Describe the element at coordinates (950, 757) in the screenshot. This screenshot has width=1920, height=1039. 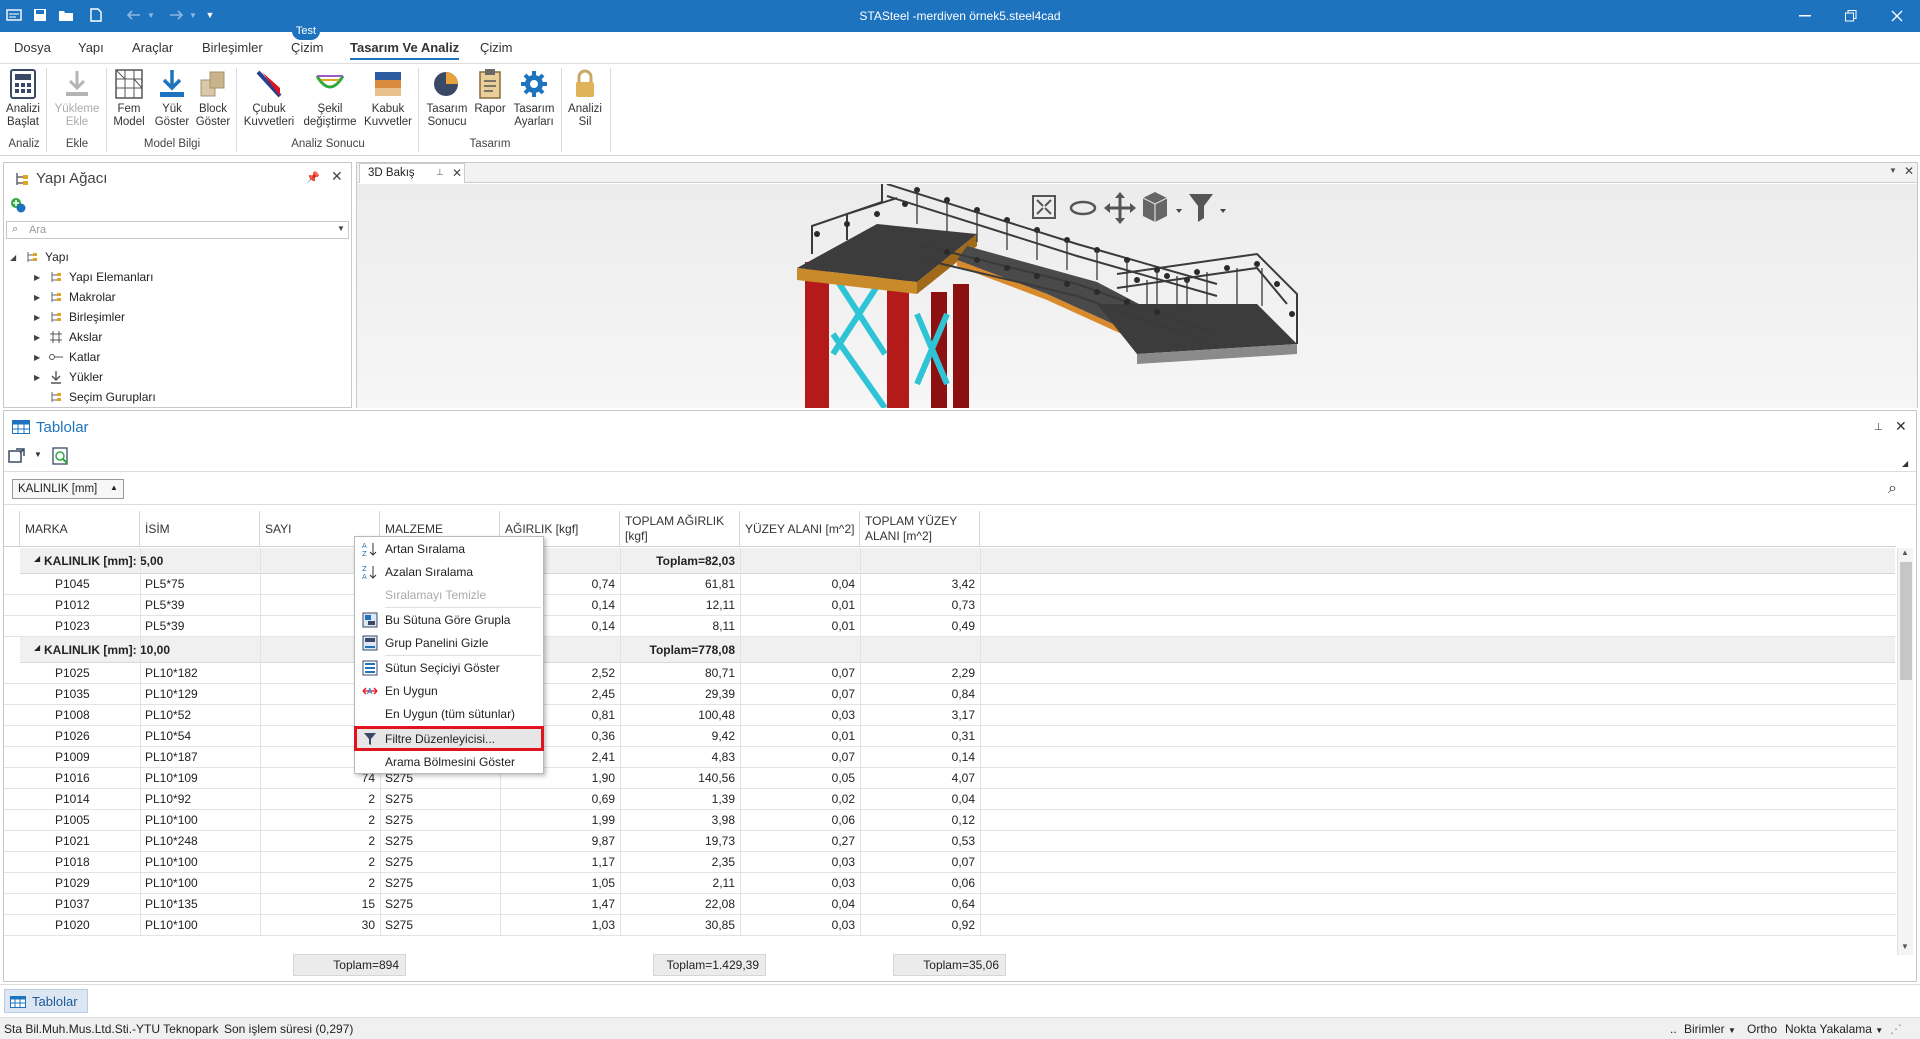
I see `table-row: P1009 PL10*187 2,41 4,83 0,07 0,14` at that location.